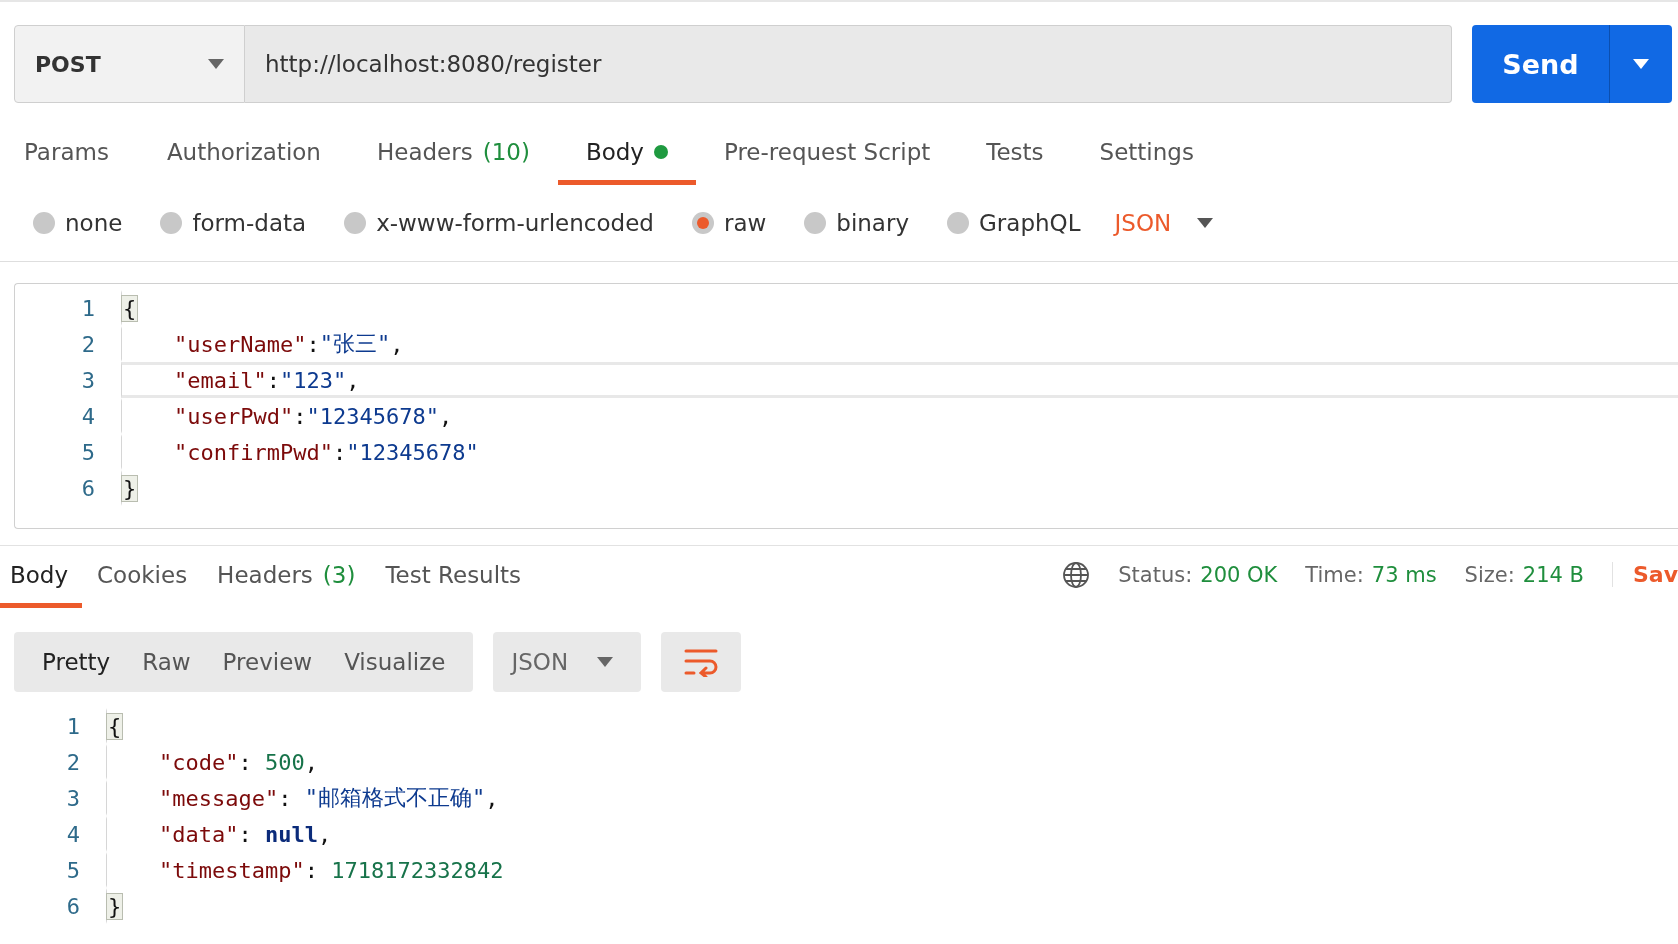 This screenshot has width=1678, height=944. Describe the element at coordinates (1076, 574) in the screenshot. I see `globe-icon` at that location.